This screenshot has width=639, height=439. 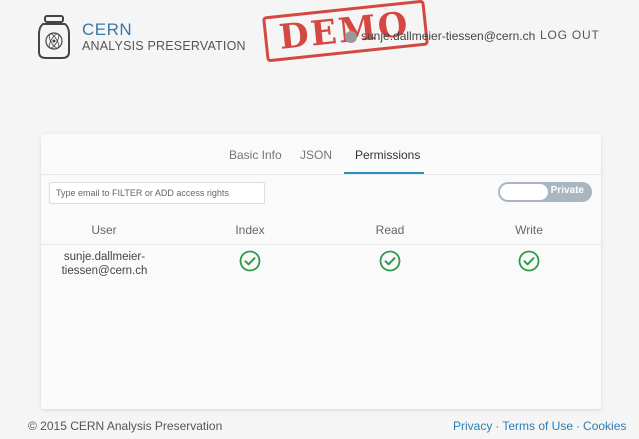 What do you see at coordinates (472, 426) in the screenshot?
I see `privacy-link: Privacy` at bounding box center [472, 426].